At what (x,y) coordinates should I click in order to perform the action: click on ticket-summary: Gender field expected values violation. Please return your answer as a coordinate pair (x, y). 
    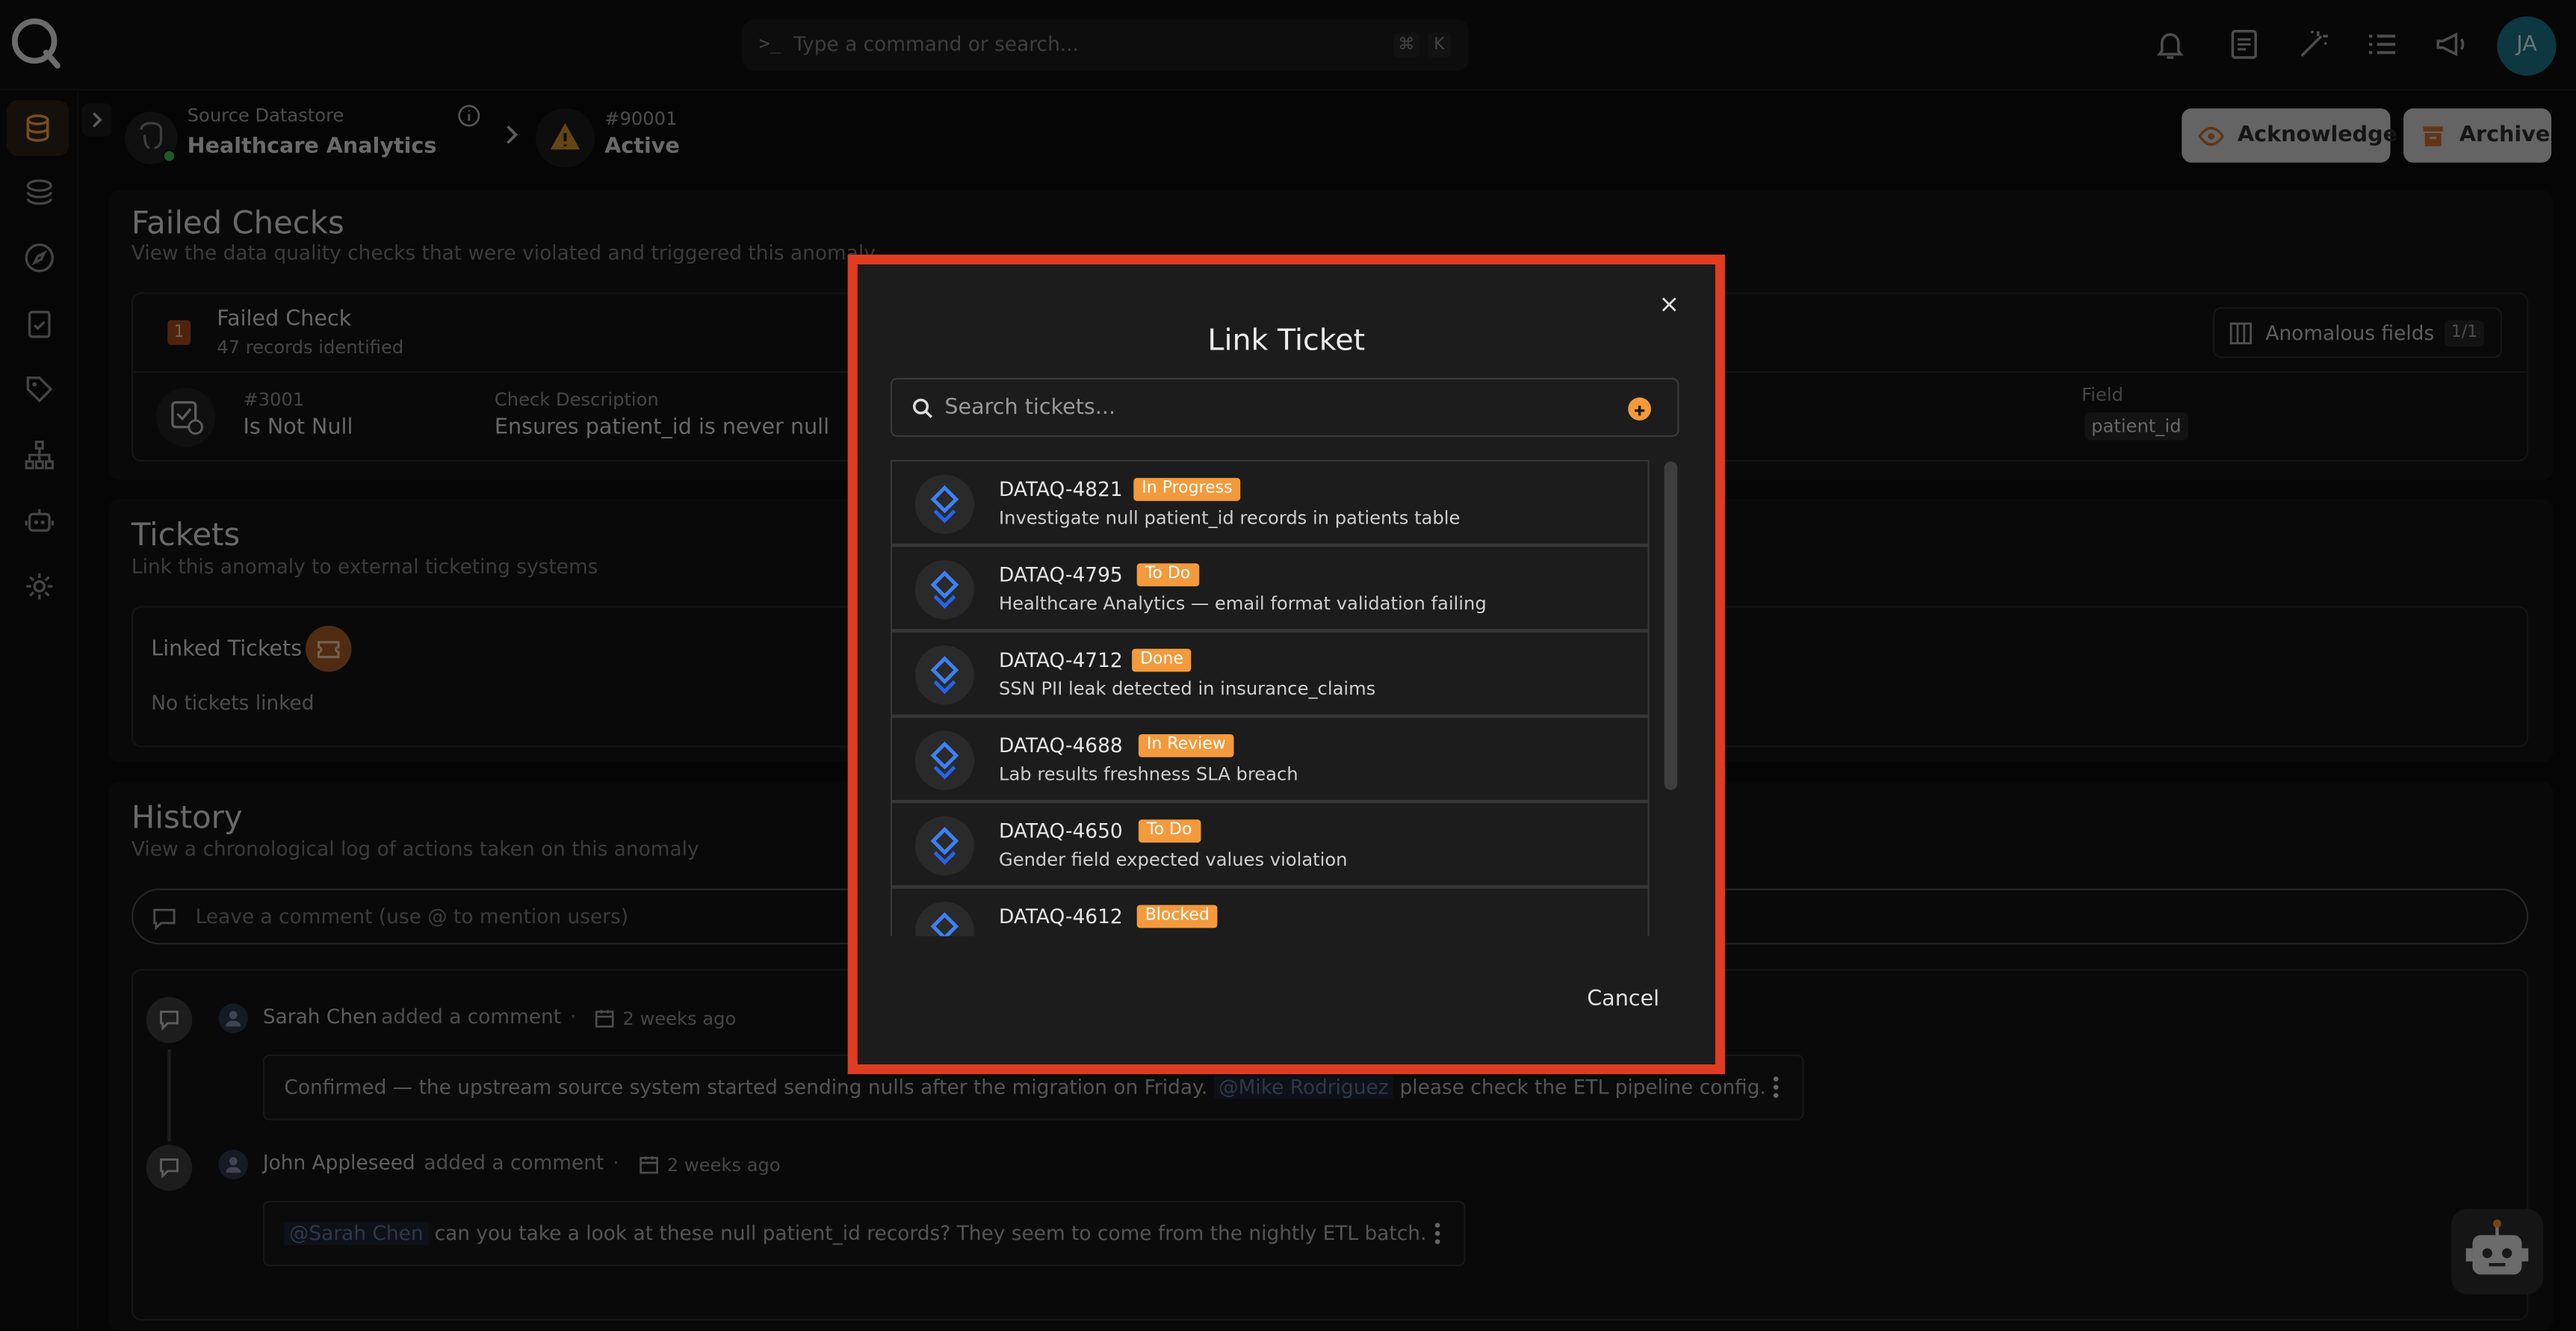
    Looking at the image, I should click on (1173, 859).